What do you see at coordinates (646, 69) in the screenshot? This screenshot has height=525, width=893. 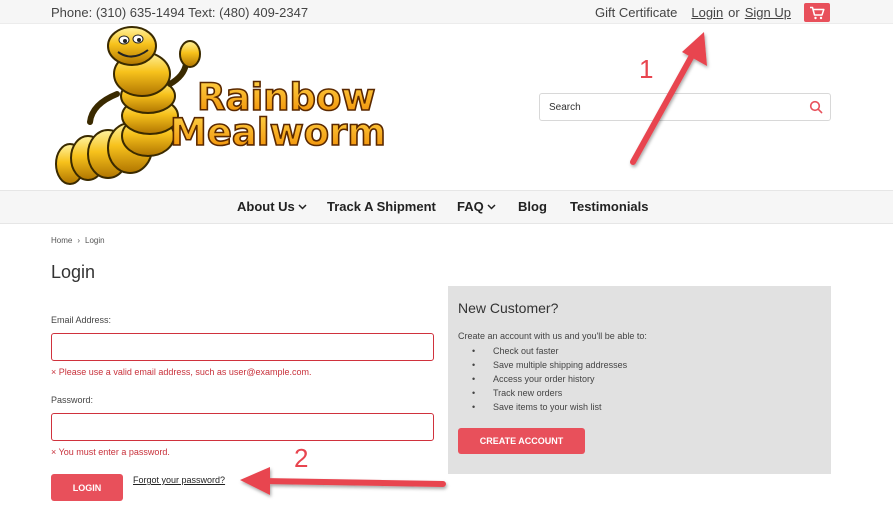 I see `annotation-number-1: 1` at bounding box center [646, 69].